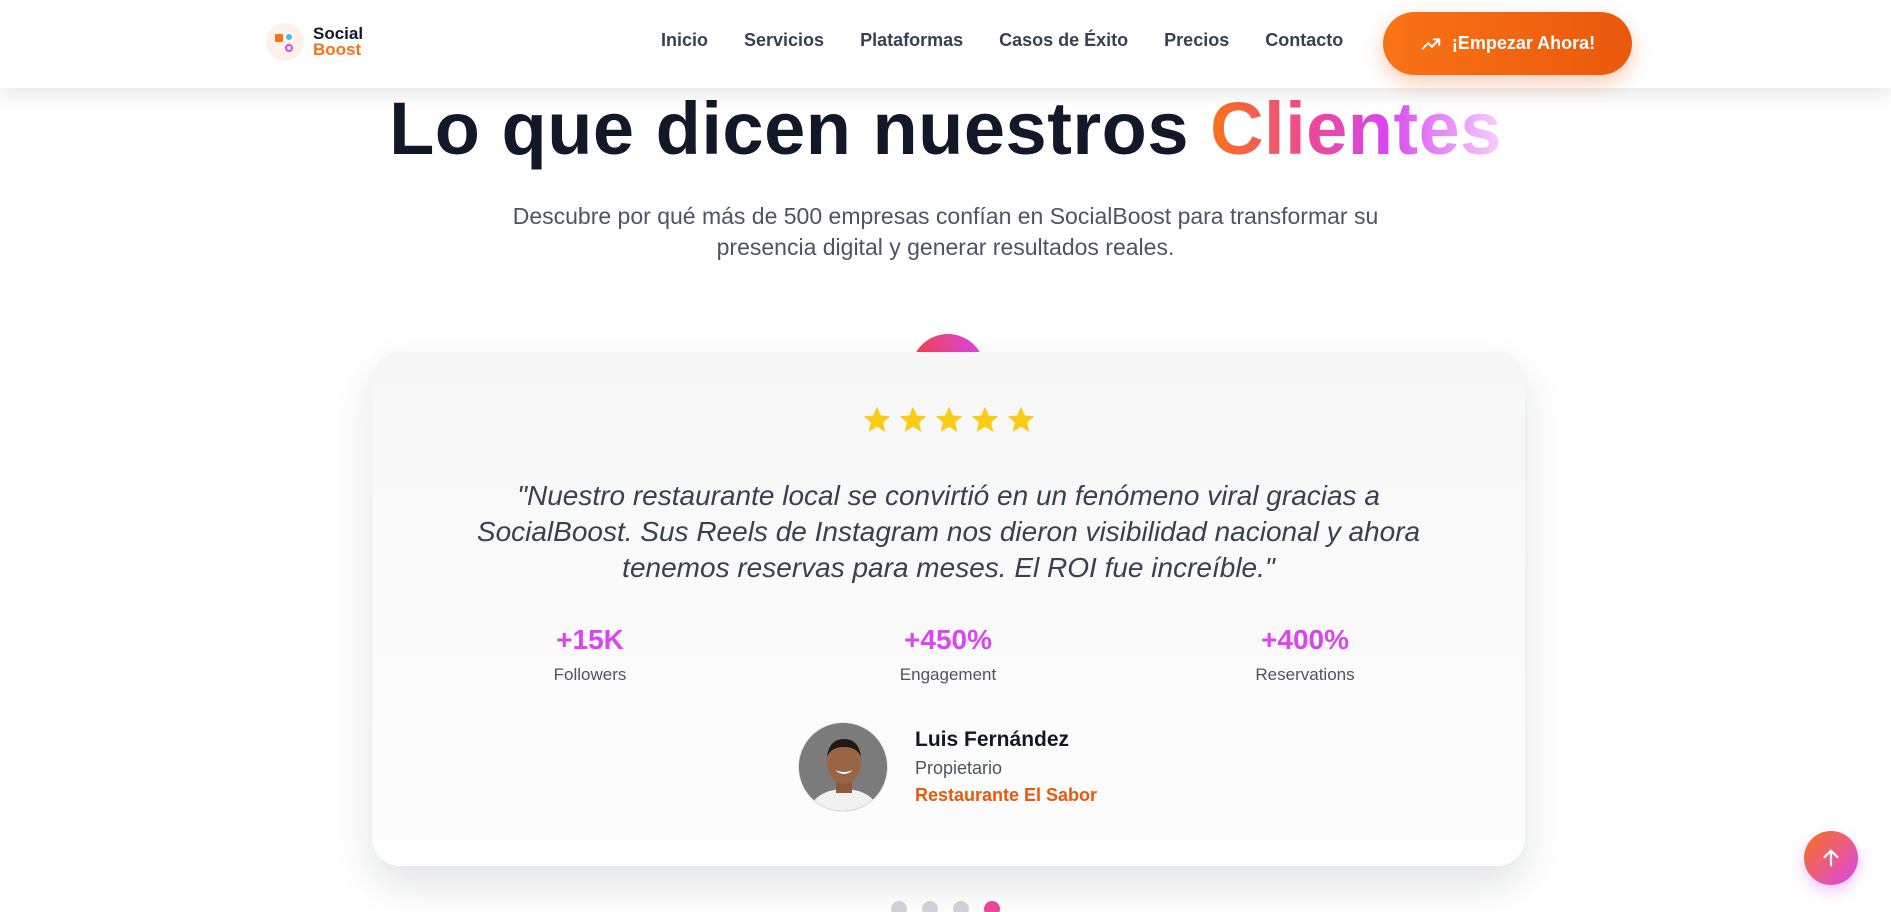 This screenshot has width=1891, height=912. What do you see at coordinates (800, 128) in the screenshot?
I see `section-title-main: Lo que dicen nuestros` at bounding box center [800, 128].